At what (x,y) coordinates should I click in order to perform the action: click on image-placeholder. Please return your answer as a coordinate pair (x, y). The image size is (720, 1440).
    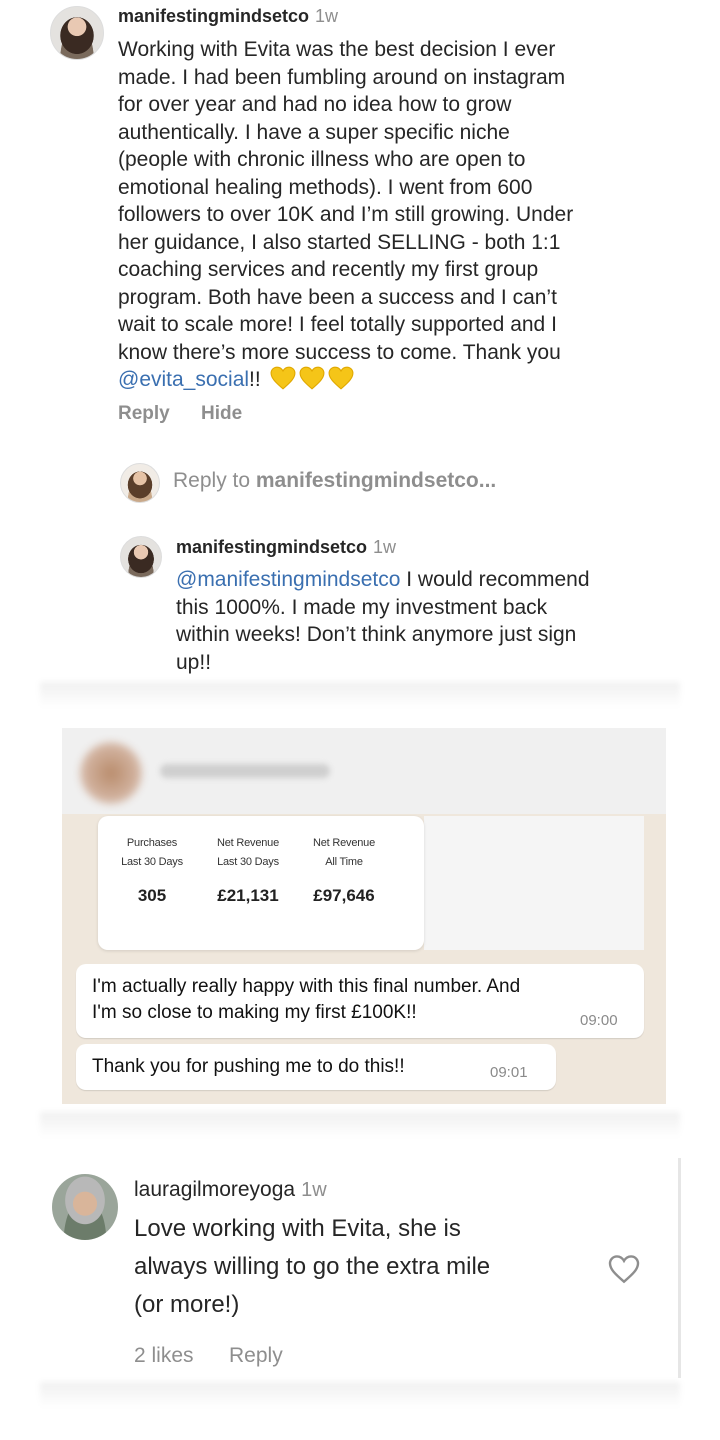
    Looking at the image, I should click on (534, 883).